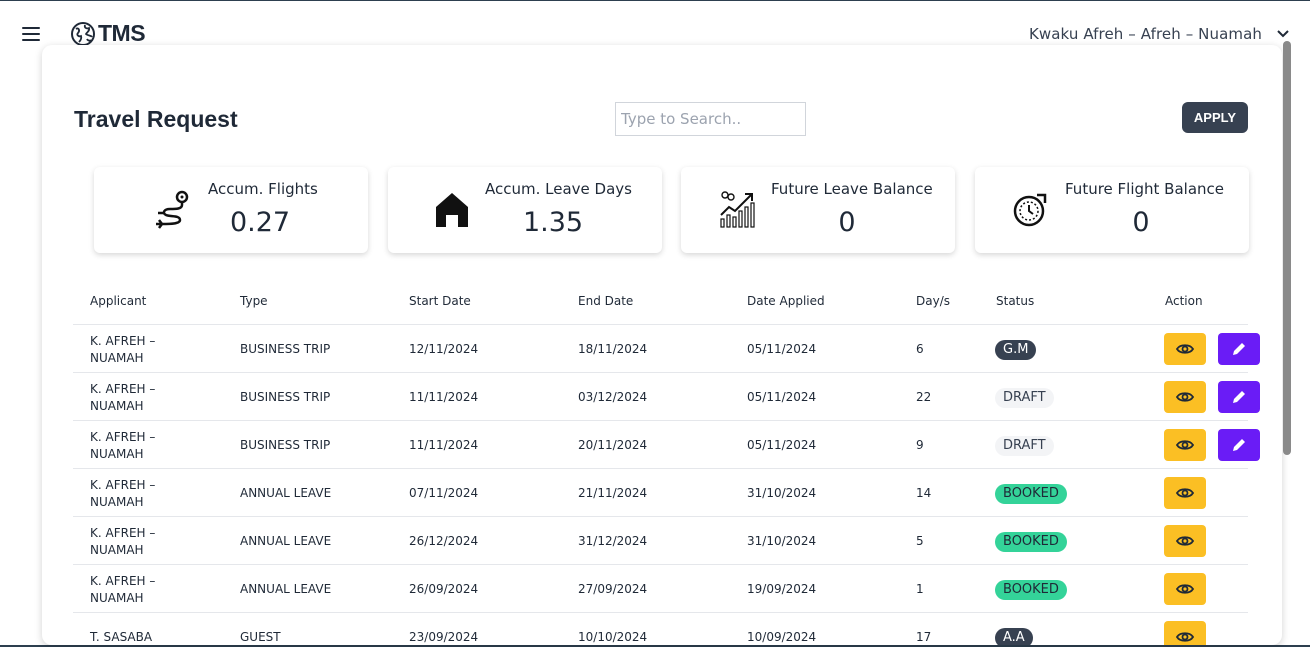  I want to click on cell-applicant: T. SASABA, so click(121, 637).